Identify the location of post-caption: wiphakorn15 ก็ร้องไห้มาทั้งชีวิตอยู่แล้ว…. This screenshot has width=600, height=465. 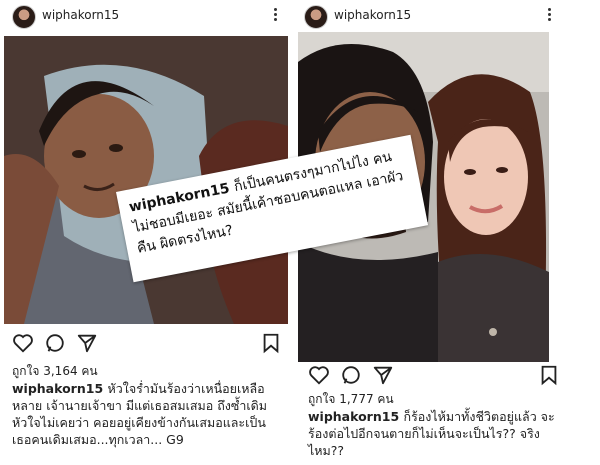
(439, 433).